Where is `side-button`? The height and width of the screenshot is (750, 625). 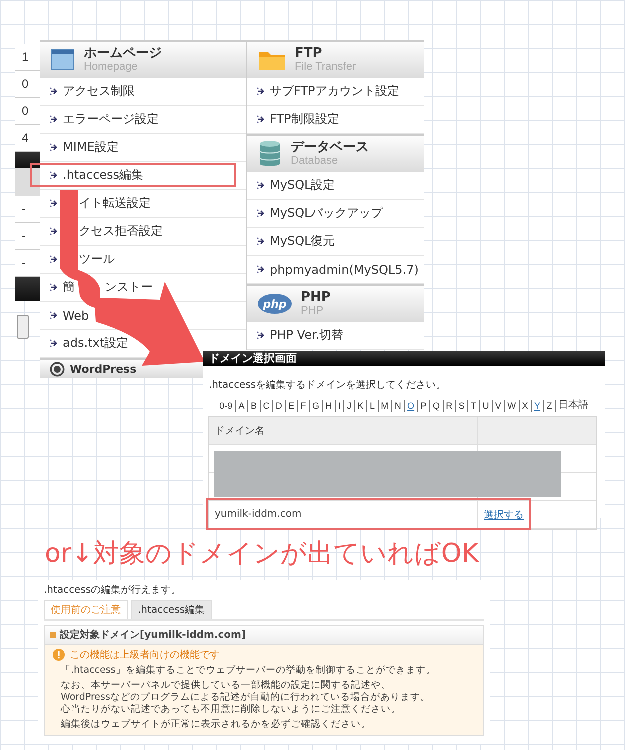 side-button is located at coordinates (23, 327).